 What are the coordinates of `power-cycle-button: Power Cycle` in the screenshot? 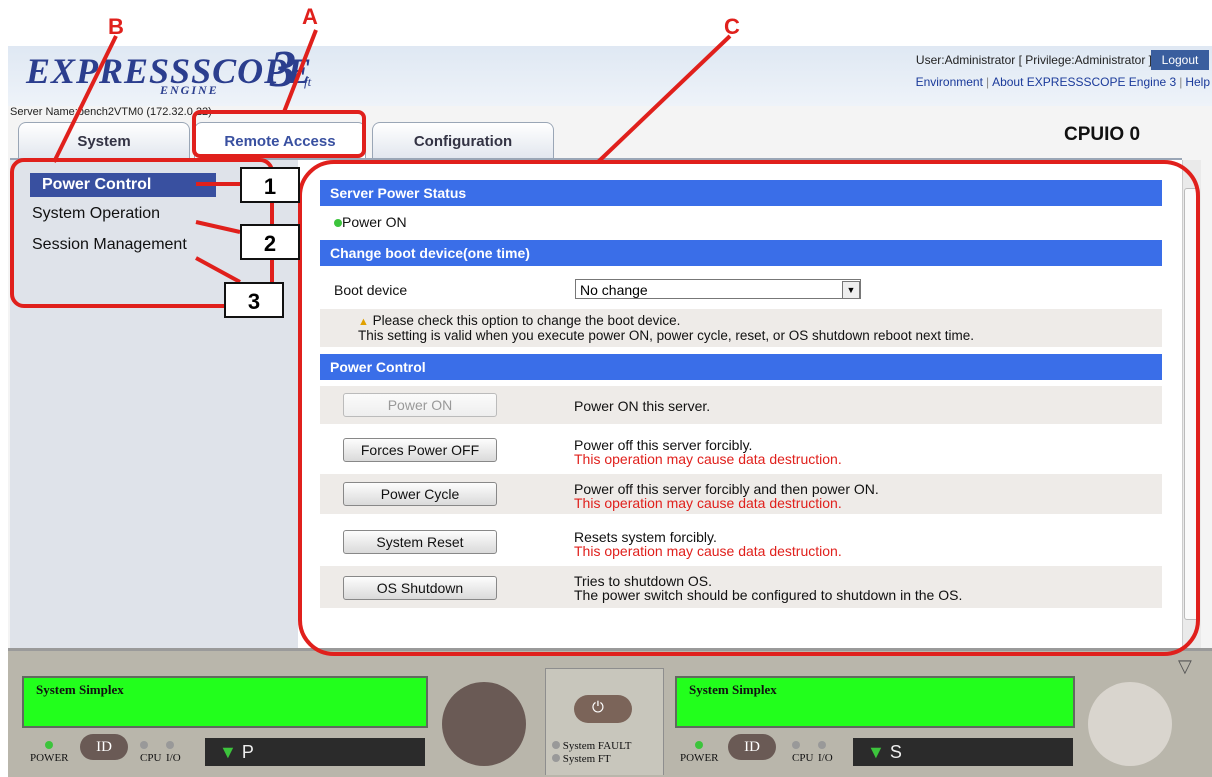 It's located at (420, 494).